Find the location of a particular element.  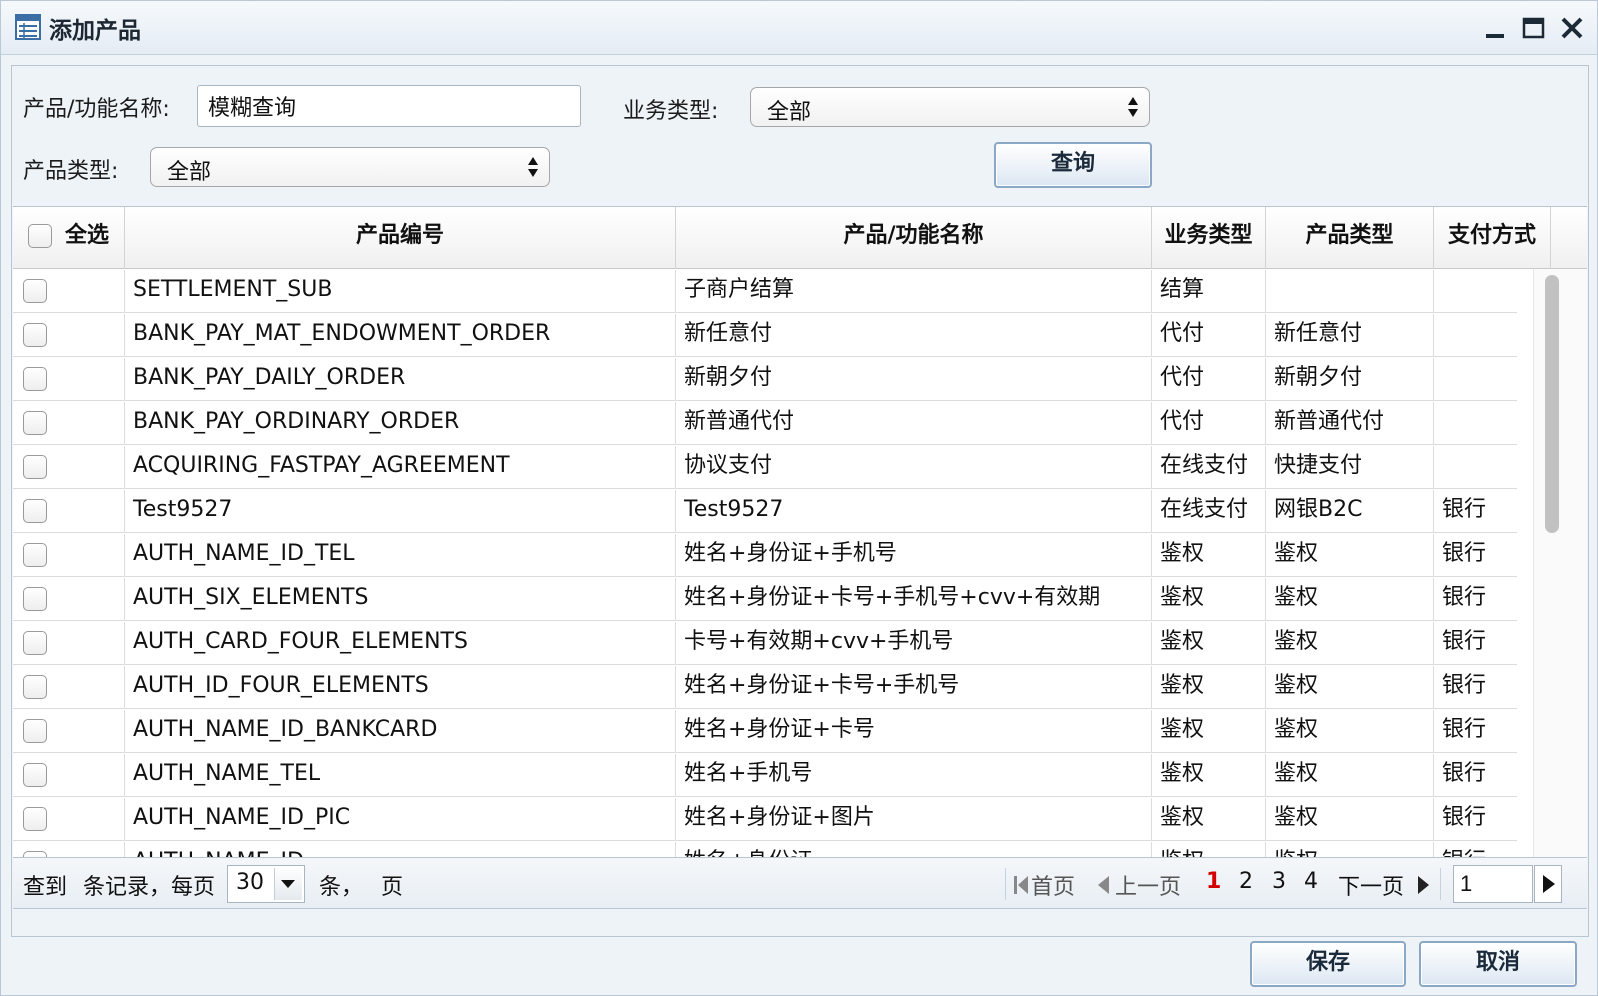

save-button: 保存 is located at coordinates (1328, 964).